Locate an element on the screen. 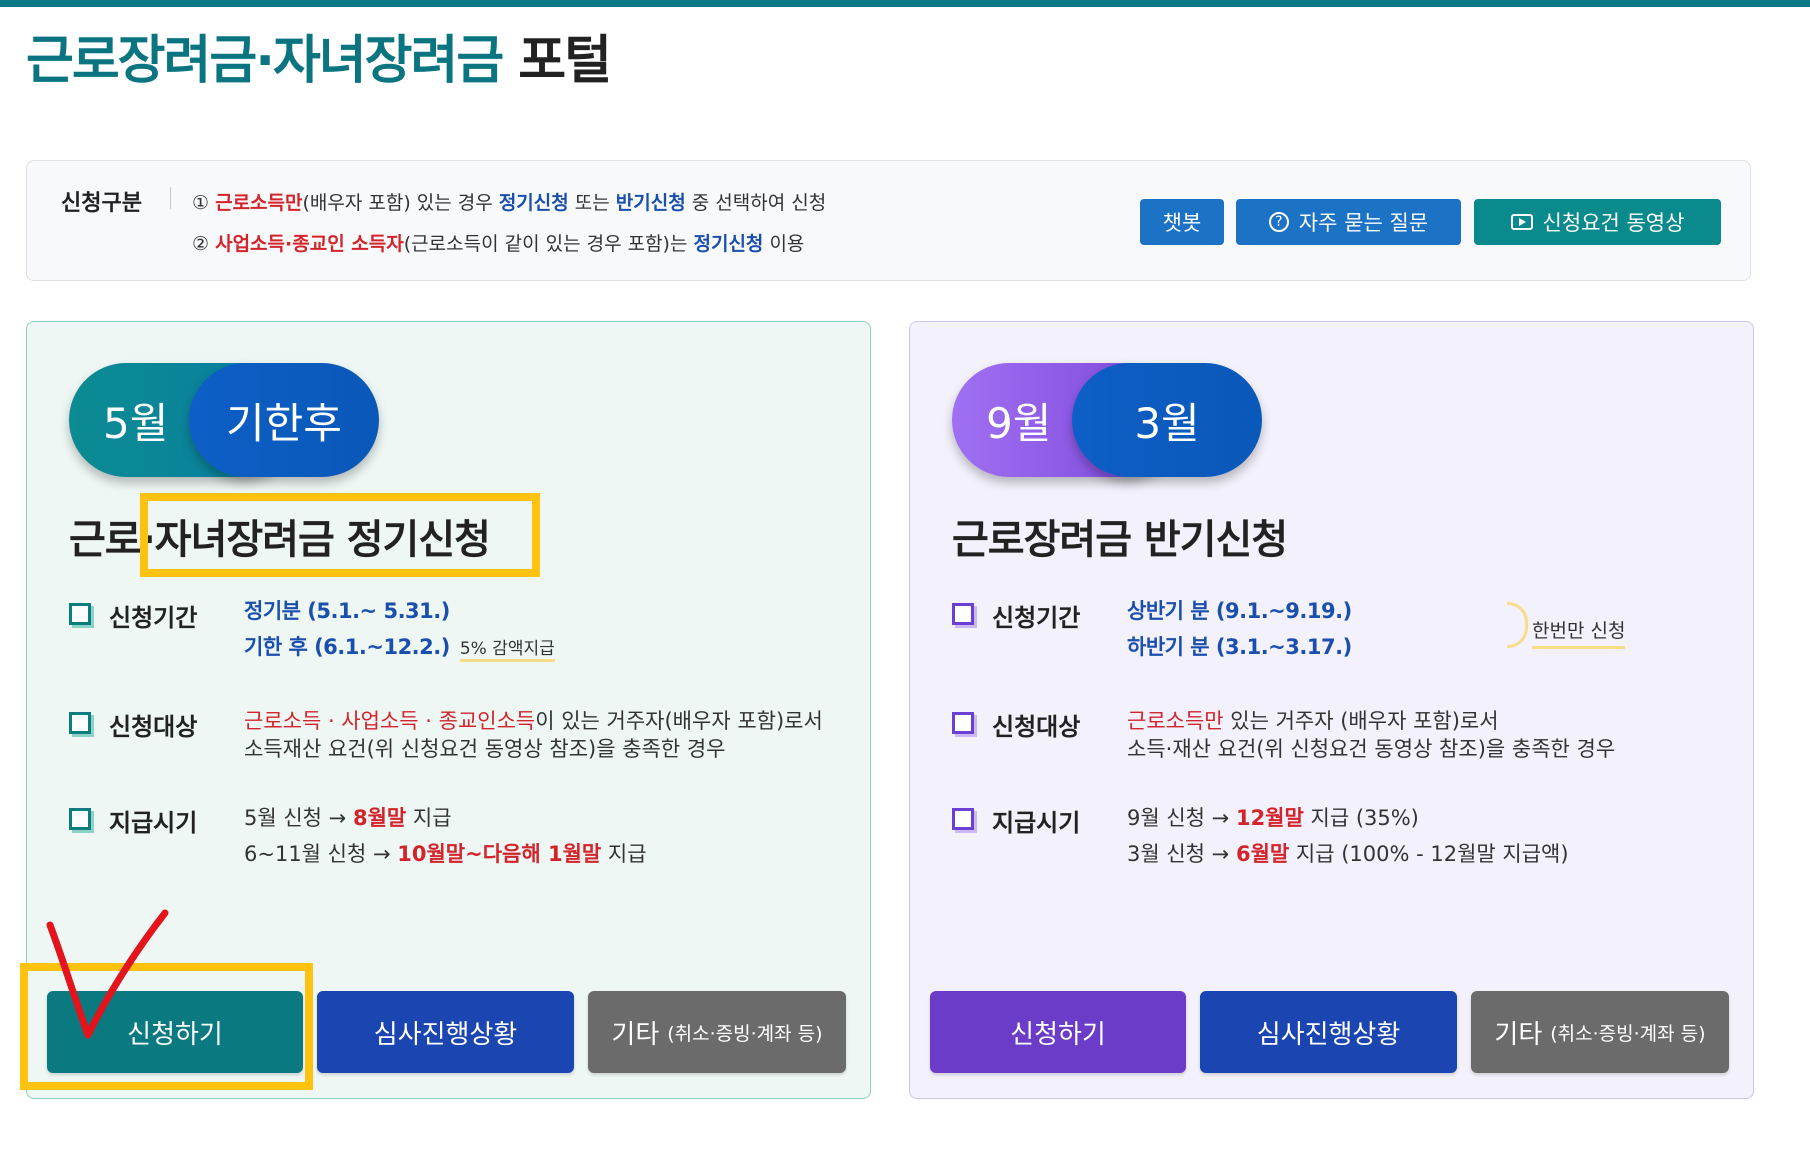  reduction-note: 5% 감액지급 is located at coordinates (507, 650).